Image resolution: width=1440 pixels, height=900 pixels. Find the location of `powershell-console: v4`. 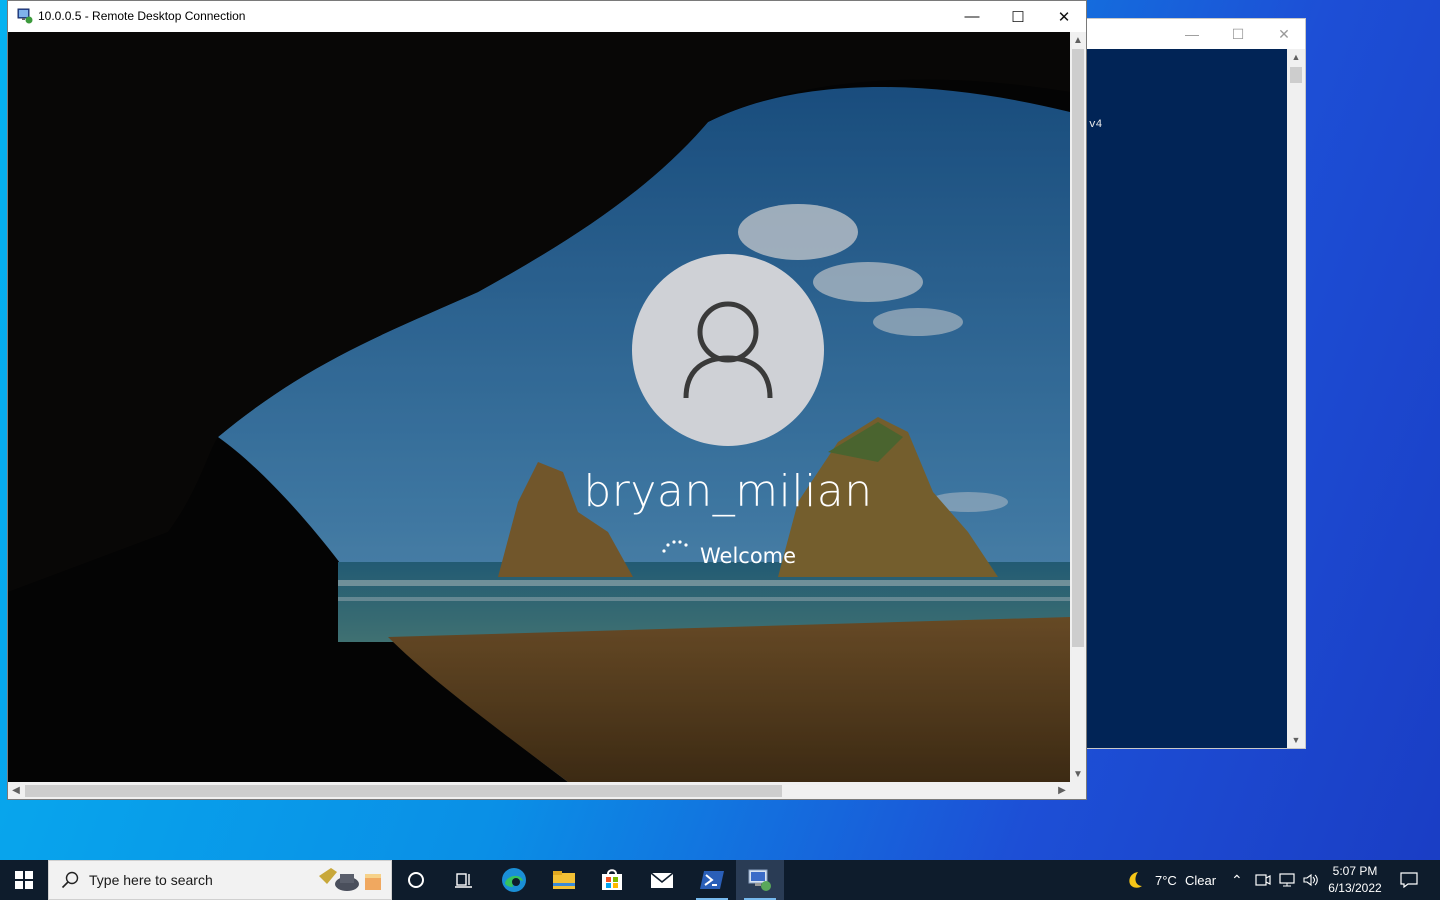

powershell-console: v4 is located at coordinates (1187, 398).